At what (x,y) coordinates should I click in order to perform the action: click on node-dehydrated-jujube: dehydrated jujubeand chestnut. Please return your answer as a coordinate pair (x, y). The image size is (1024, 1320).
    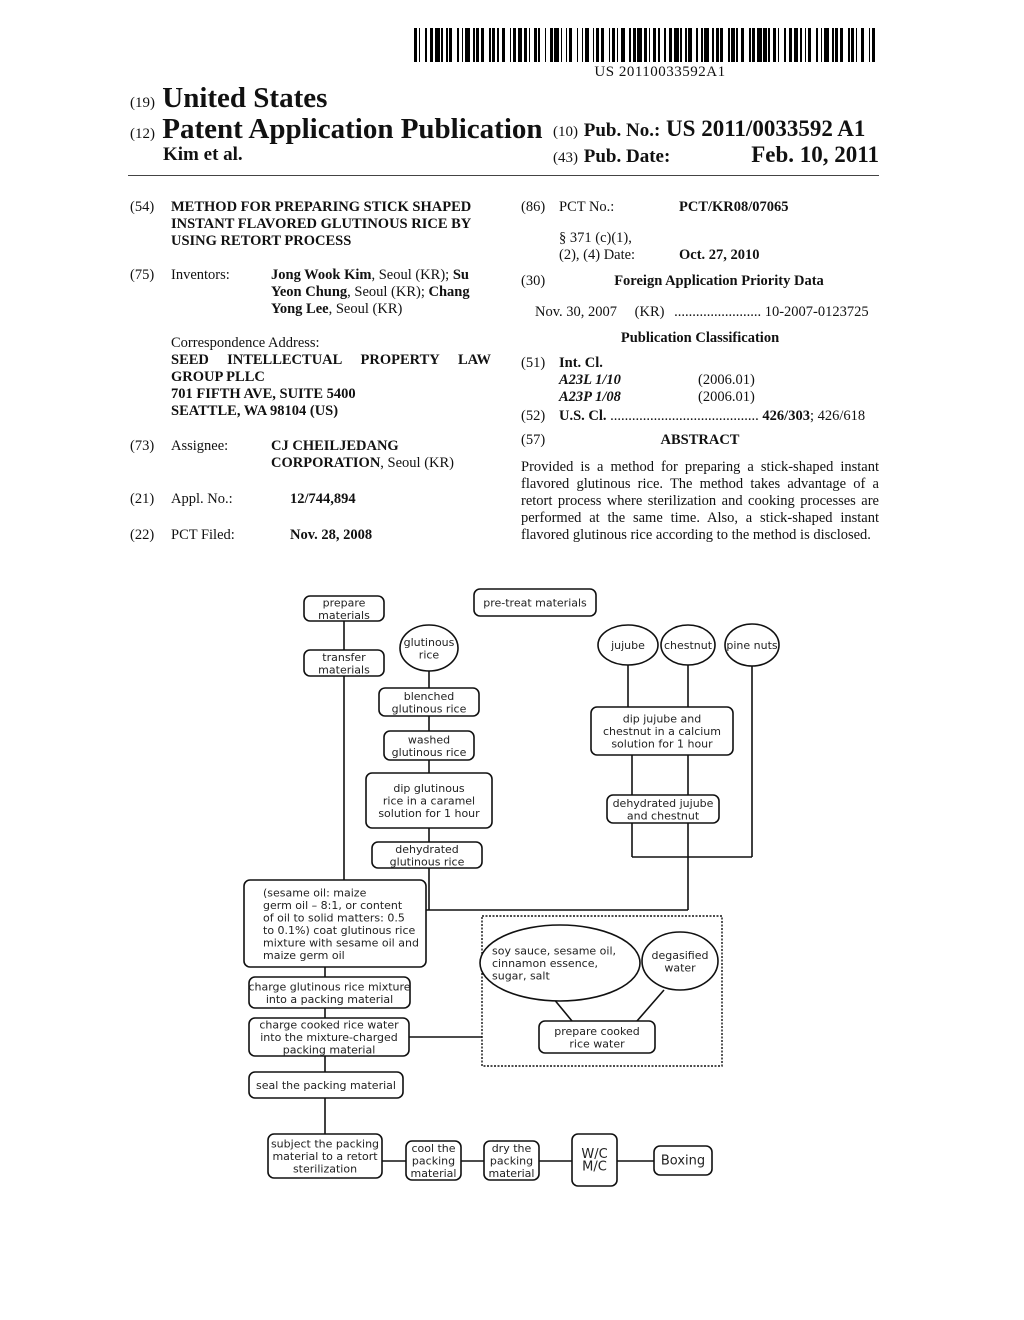
    Looking at the image, I should click on (663, 809).